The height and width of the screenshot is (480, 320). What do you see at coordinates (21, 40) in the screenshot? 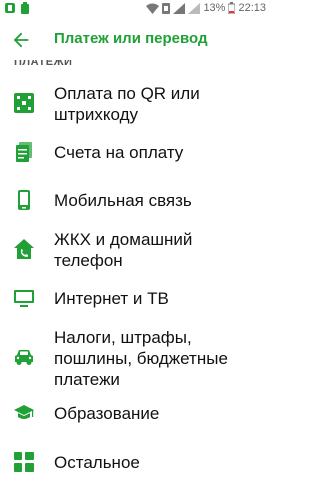
I see `back-arrow-icon` at bounding box center [21, 40].